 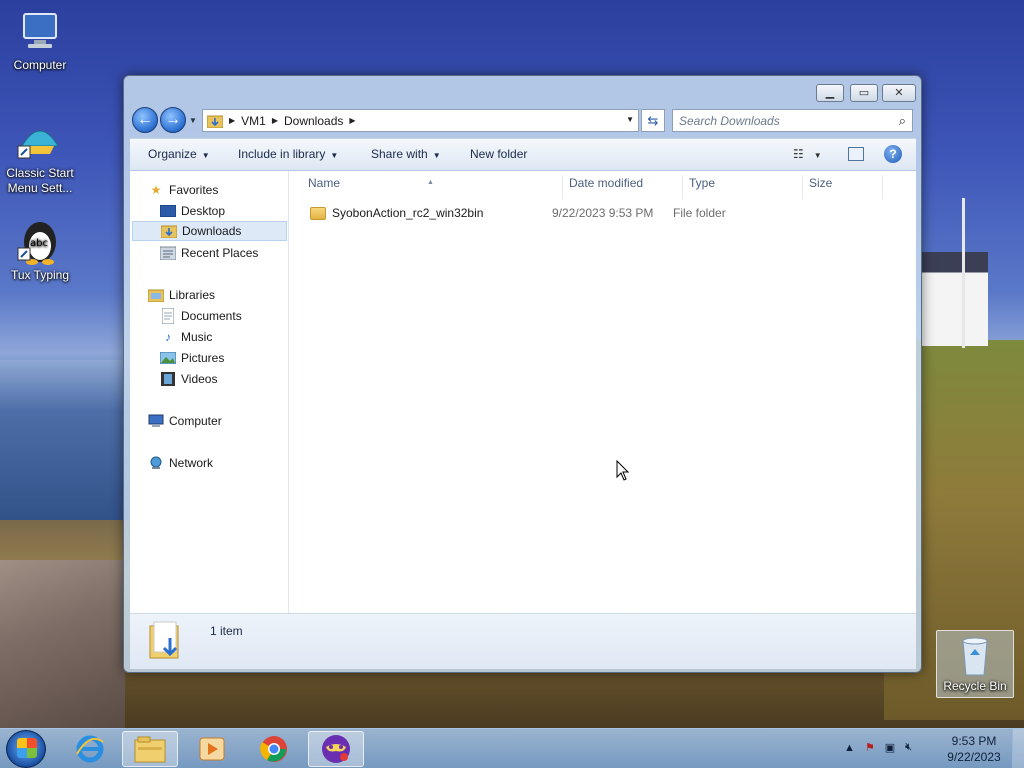 I want to click on refresh-button: ⇆, so click(x=653, y=120).